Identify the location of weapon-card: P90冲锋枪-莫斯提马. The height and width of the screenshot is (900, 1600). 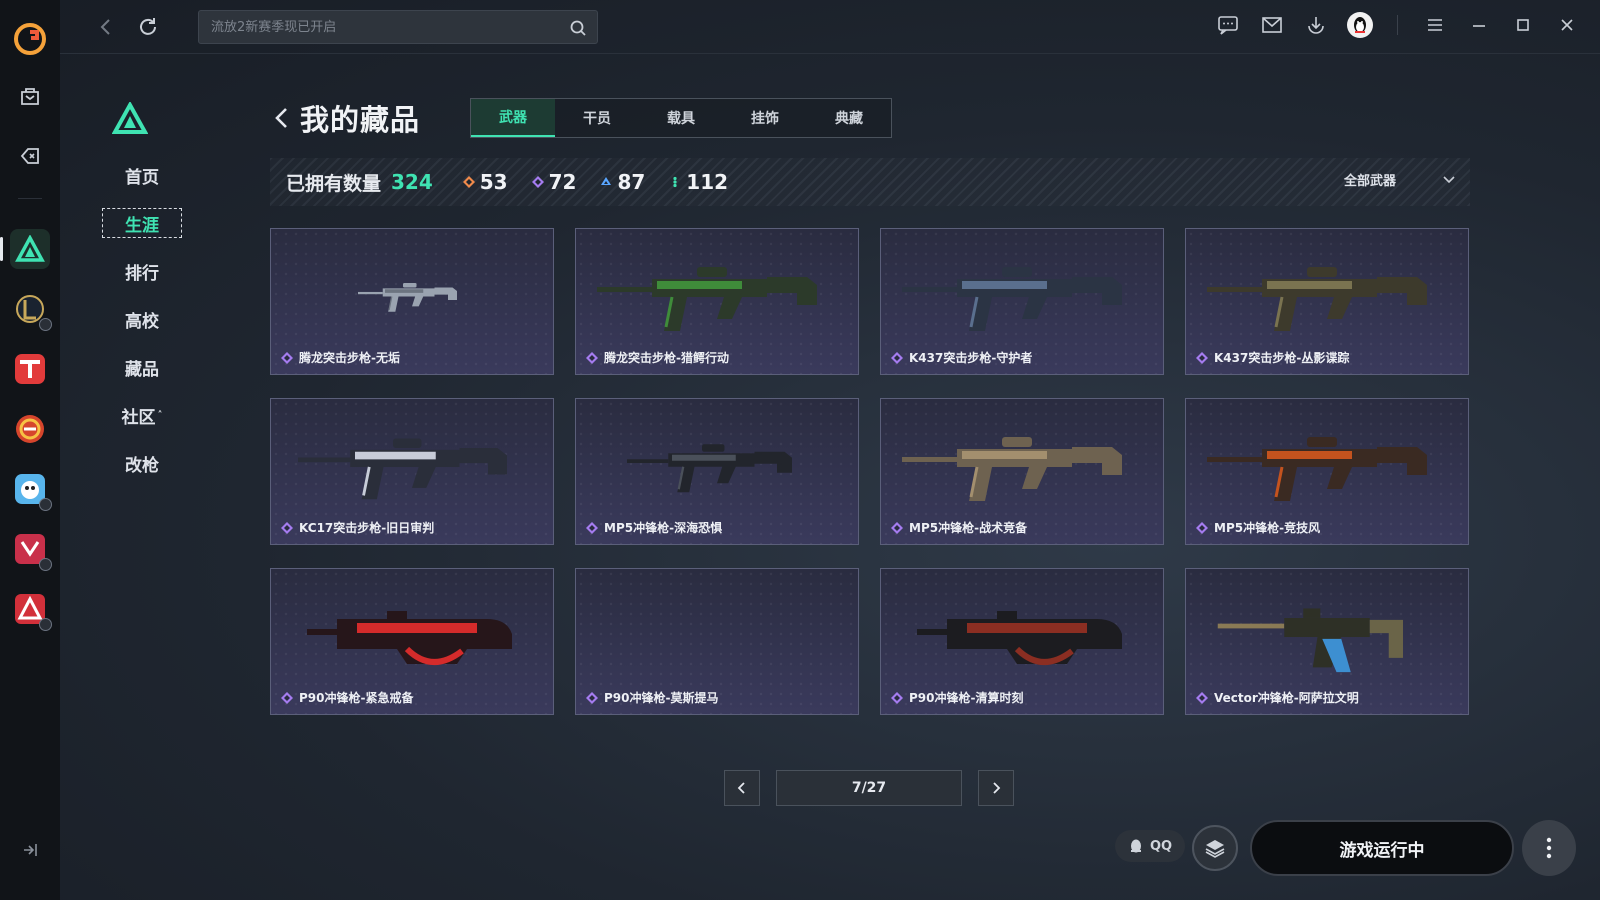
(717, 641).